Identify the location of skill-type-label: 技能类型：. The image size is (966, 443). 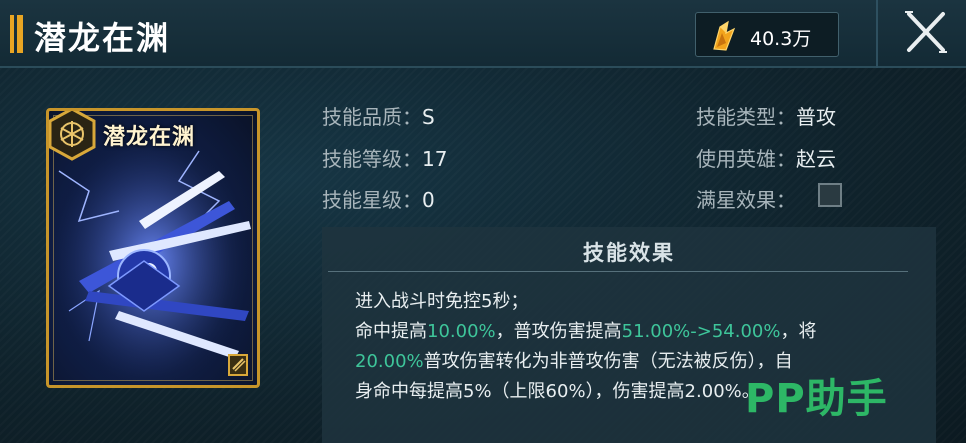
(746, 117).